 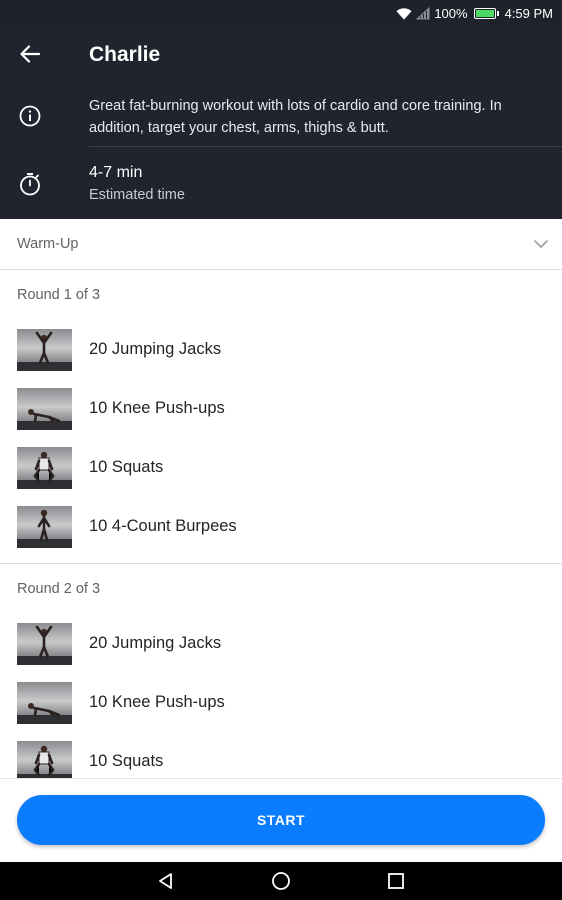 I want to click on nav-back-button, so click(x=166, y=881).